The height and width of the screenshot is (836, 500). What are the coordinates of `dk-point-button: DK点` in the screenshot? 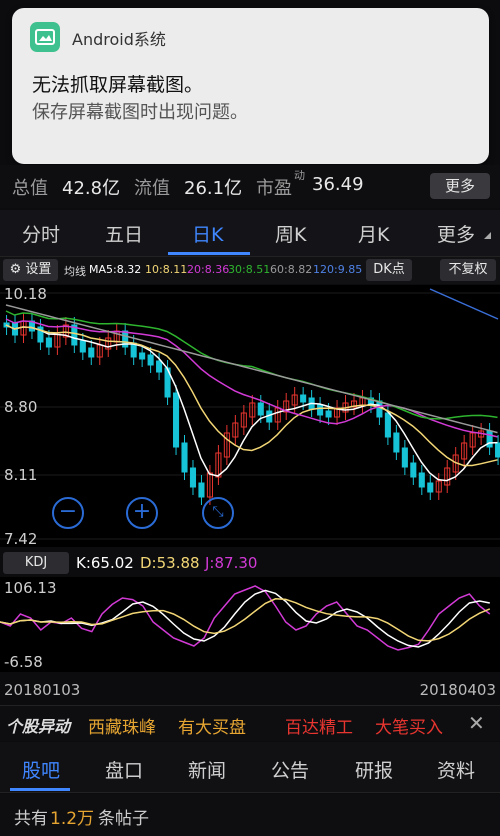 It's located at (389, 270).